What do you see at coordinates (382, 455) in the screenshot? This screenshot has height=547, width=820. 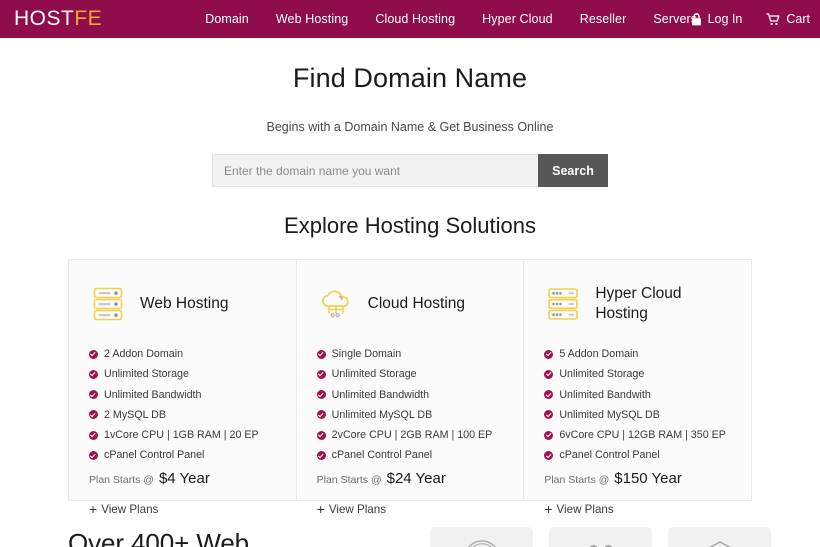 I see `feature-label: cPanel Control Panel` at bounding box center [382, 455].